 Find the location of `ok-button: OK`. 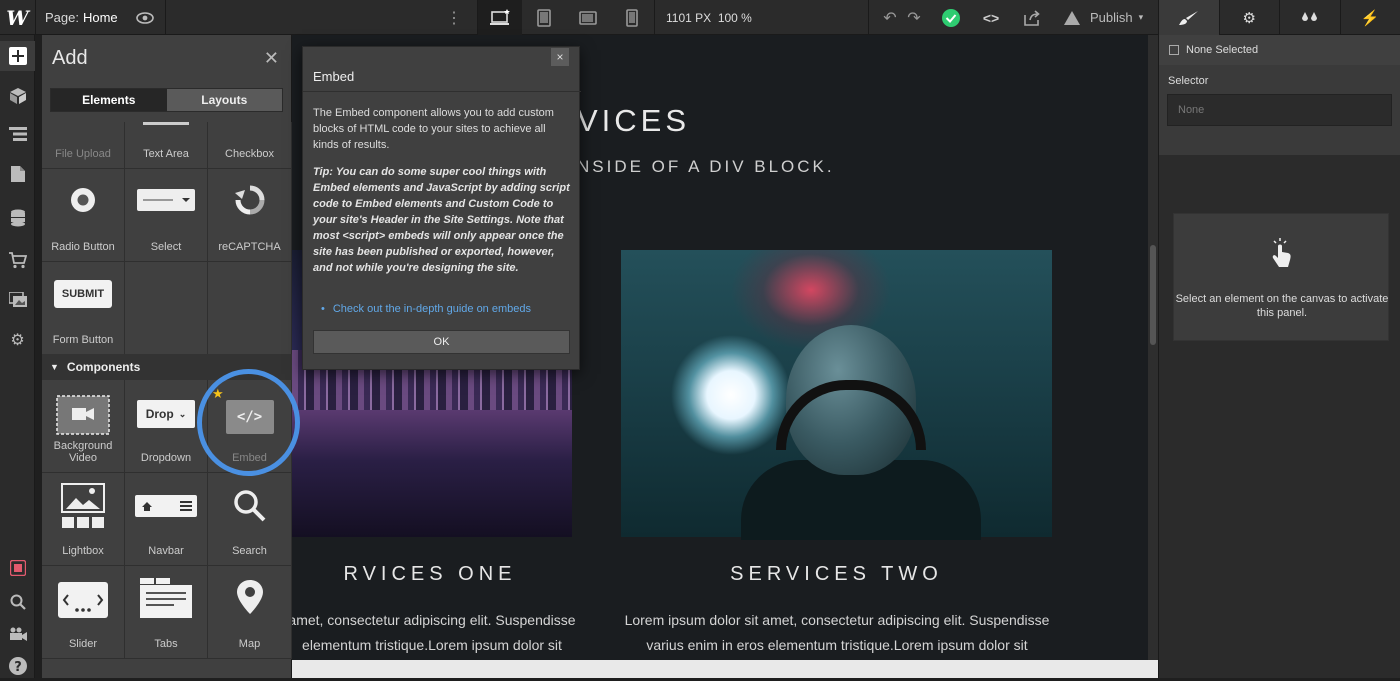

ok-button: OK is located at coordinates (441, 342).